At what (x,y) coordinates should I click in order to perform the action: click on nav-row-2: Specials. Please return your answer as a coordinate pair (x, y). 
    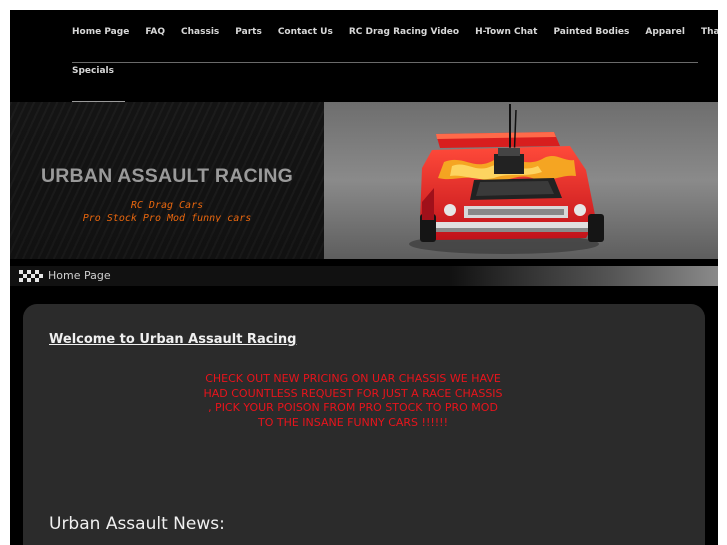
    Looking at the image, I should click on (101, 71).